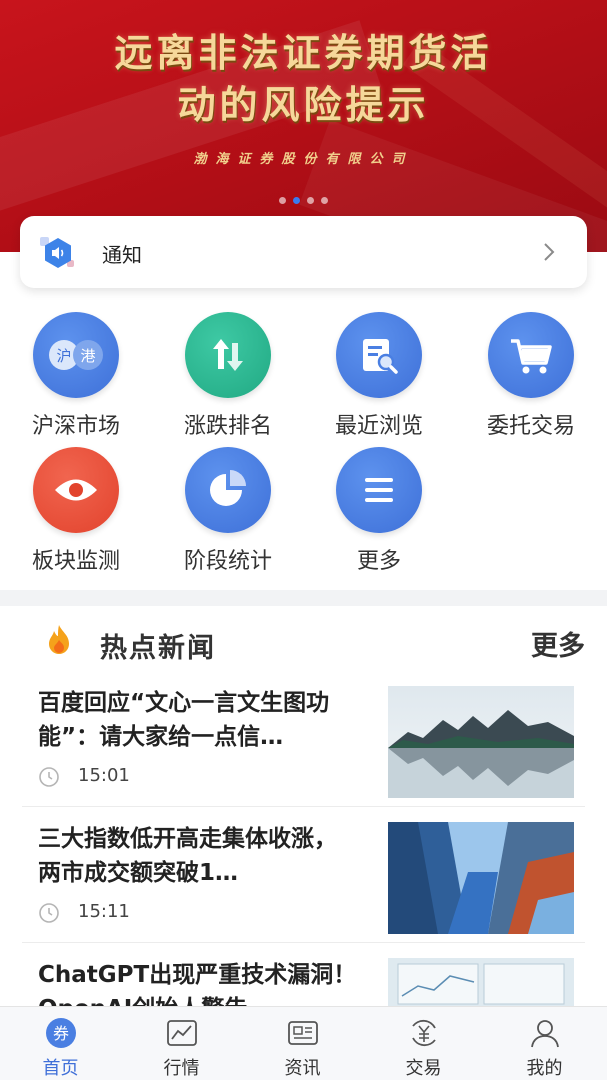 The image size is (607, 1080). Describe the element at coordinates (423, 1033) in the screenshot. I see `yuan-exchange-icon` at that location.